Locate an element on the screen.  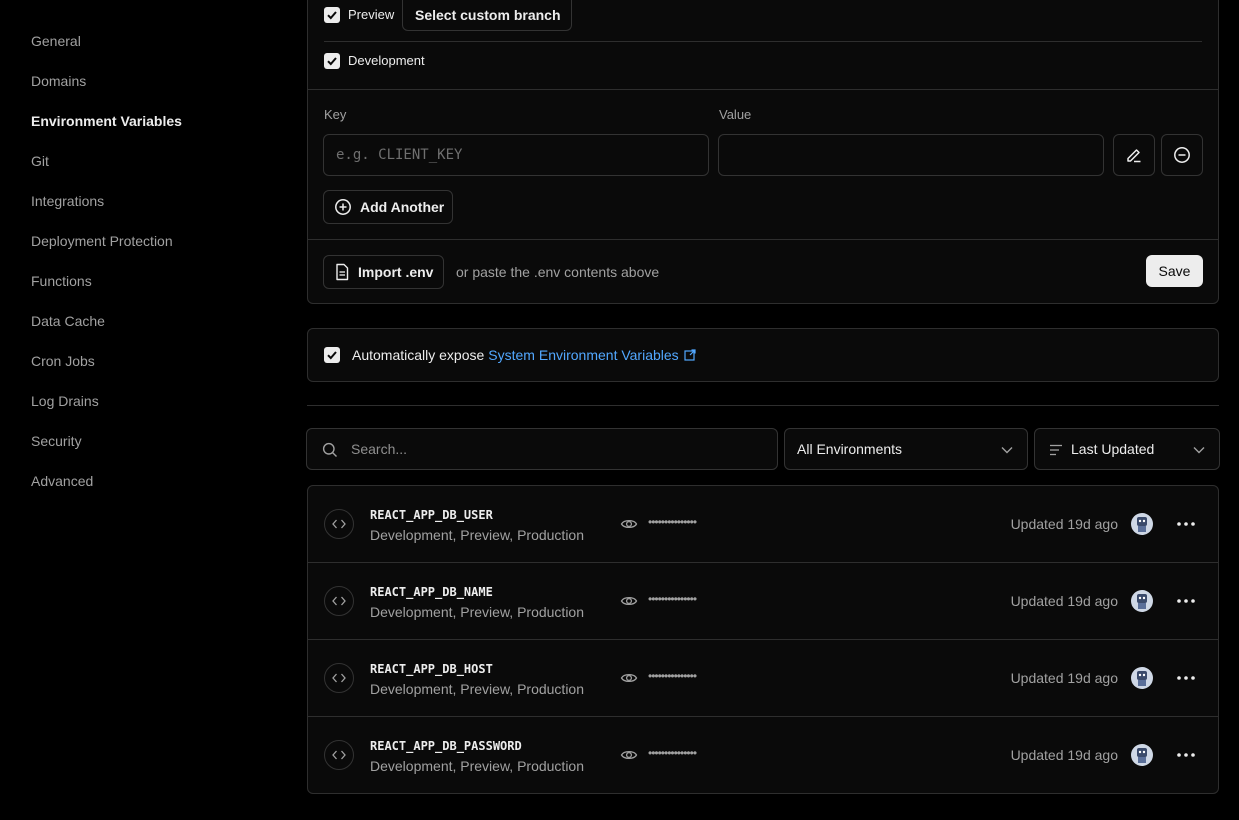
sidebar-item-environment-variables: Environment Variables is located at coordinates (106, 121).